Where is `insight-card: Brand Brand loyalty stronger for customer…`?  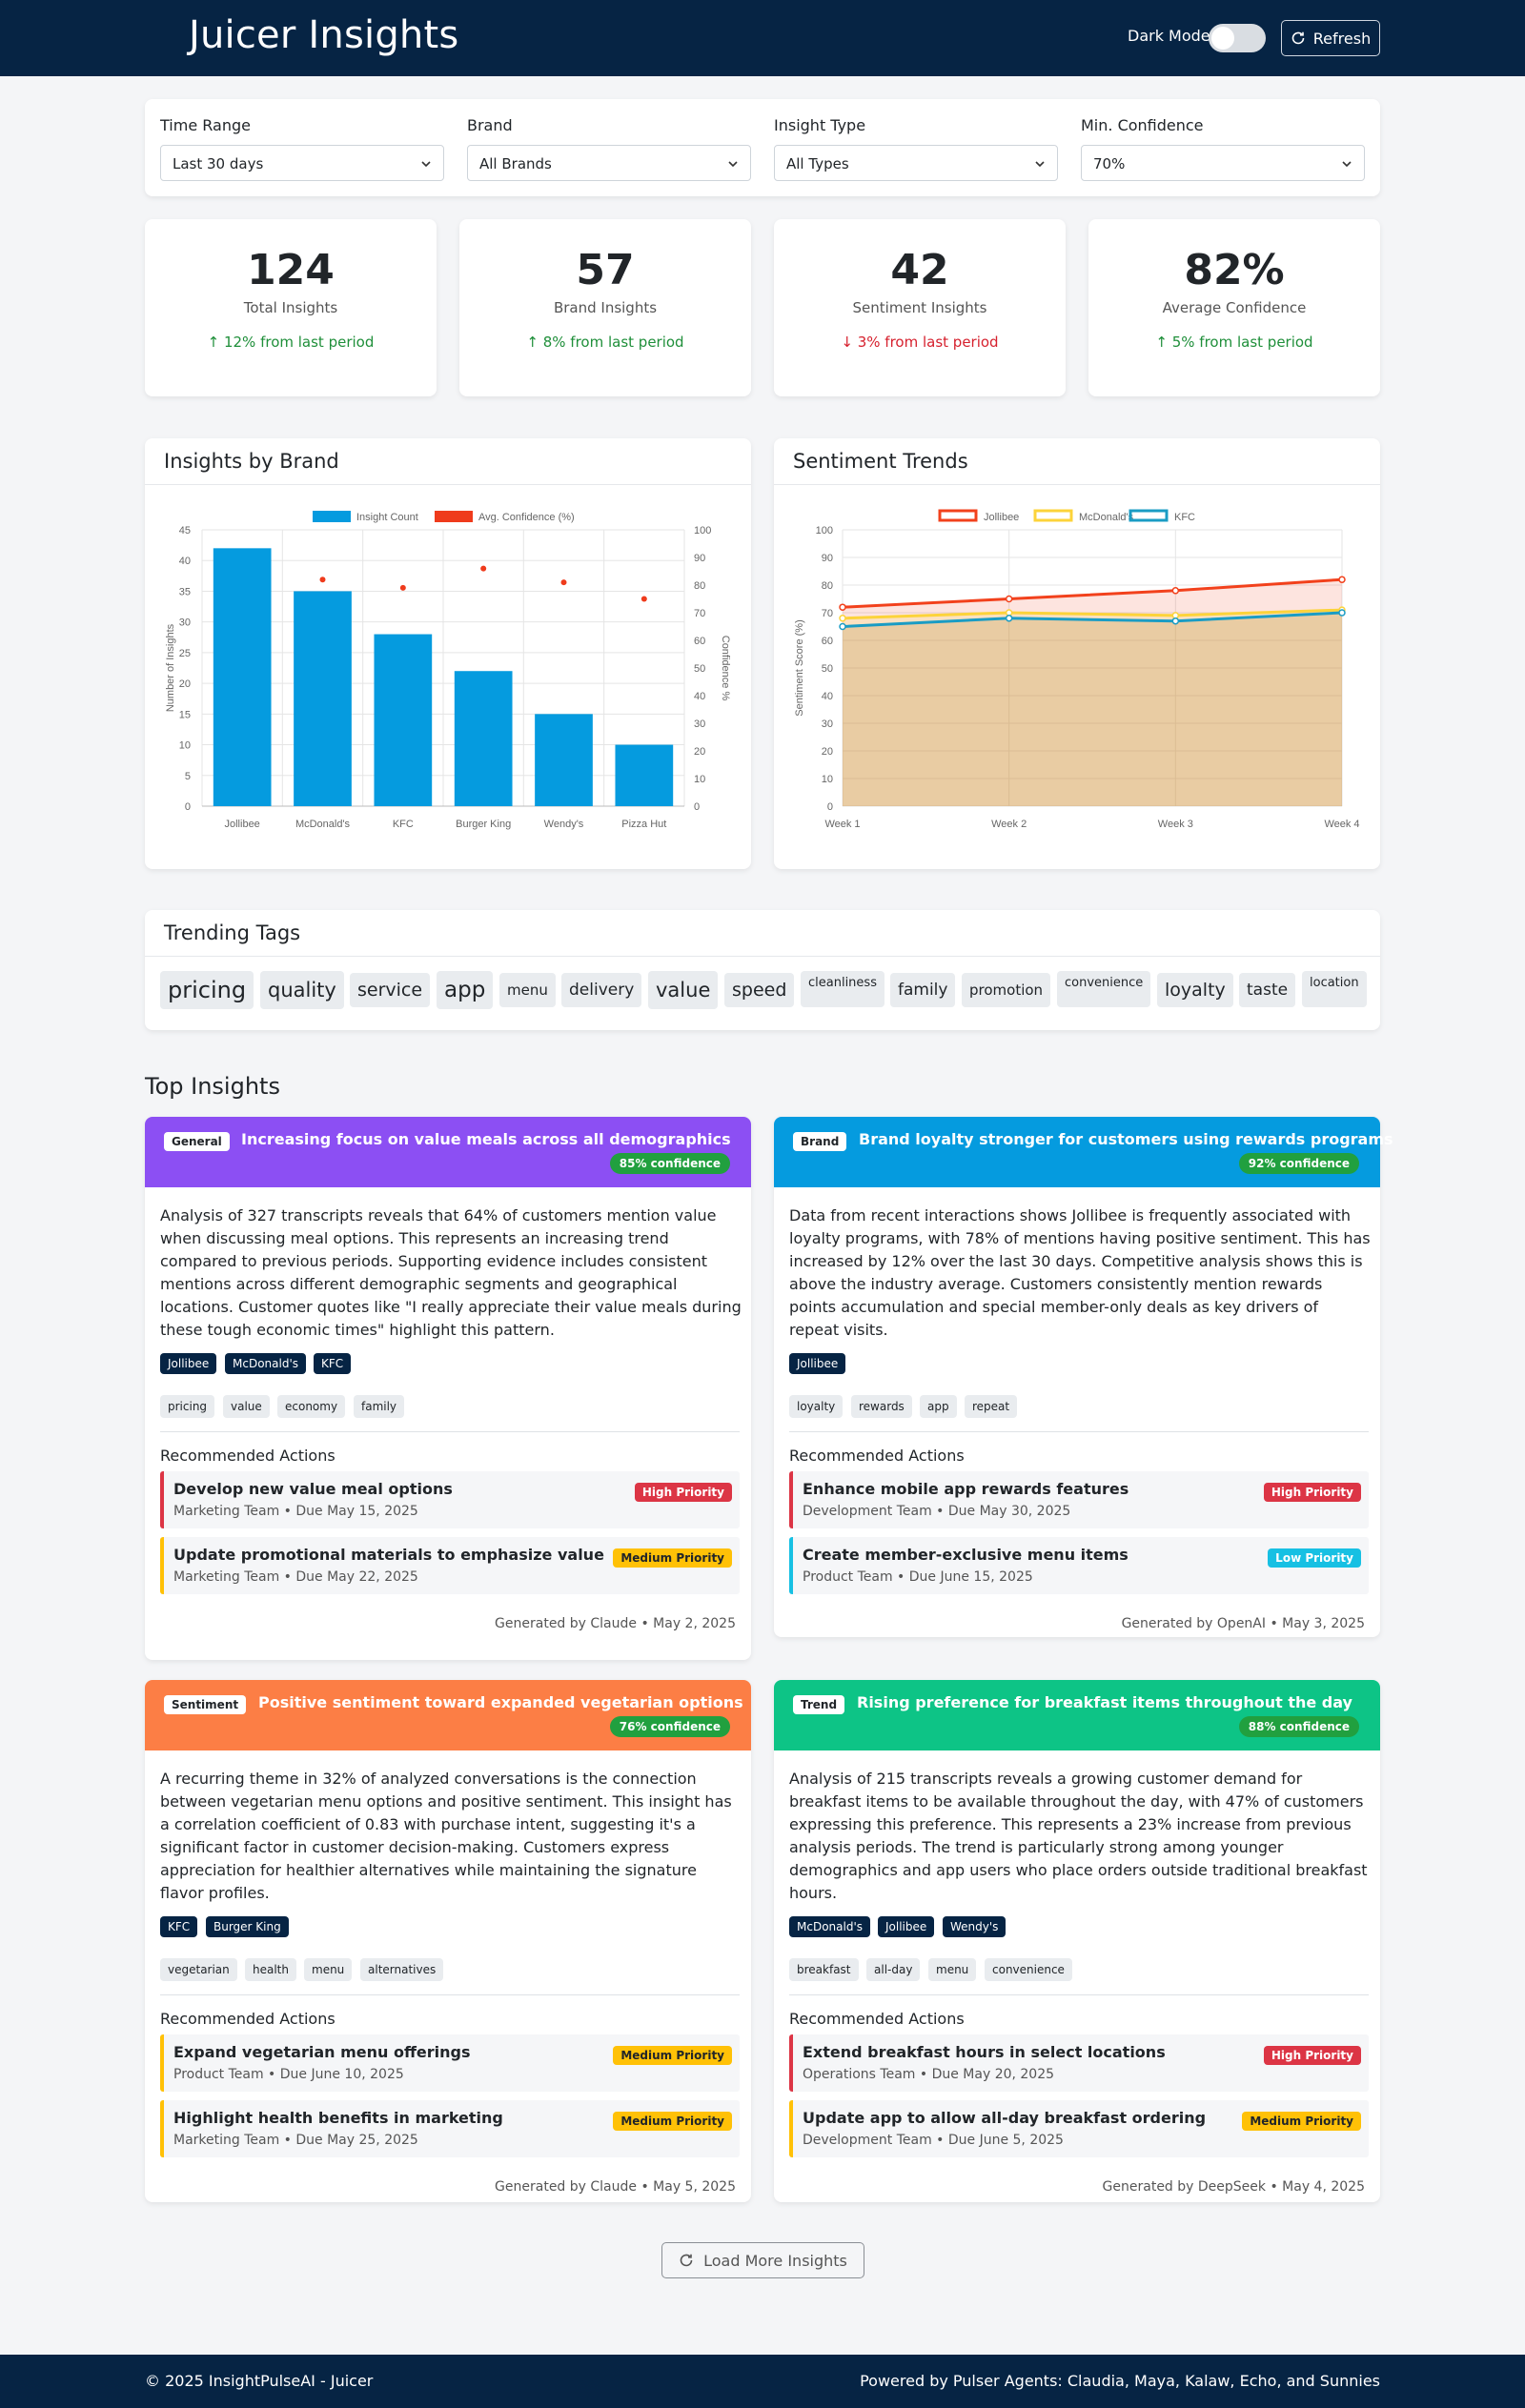
insight-card: Brand Brand loyalty stronger for customer… is located at coordinates (1083, 1377).